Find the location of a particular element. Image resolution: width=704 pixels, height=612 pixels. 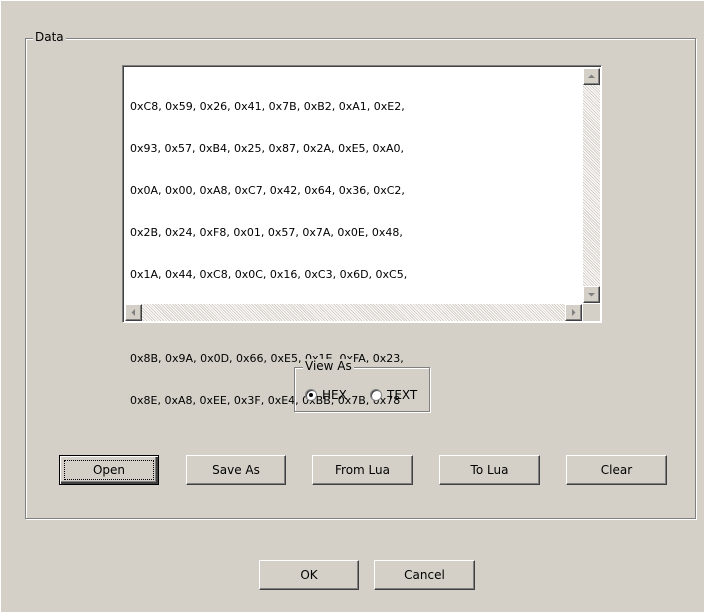

radio-text-label: TEXT is located at coordinates (402, 395).